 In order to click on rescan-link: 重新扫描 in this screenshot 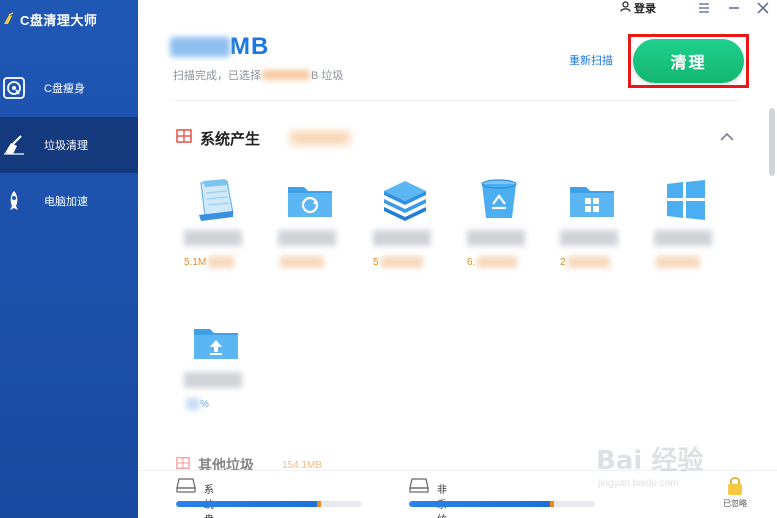, I will do `click(591, 60)`.